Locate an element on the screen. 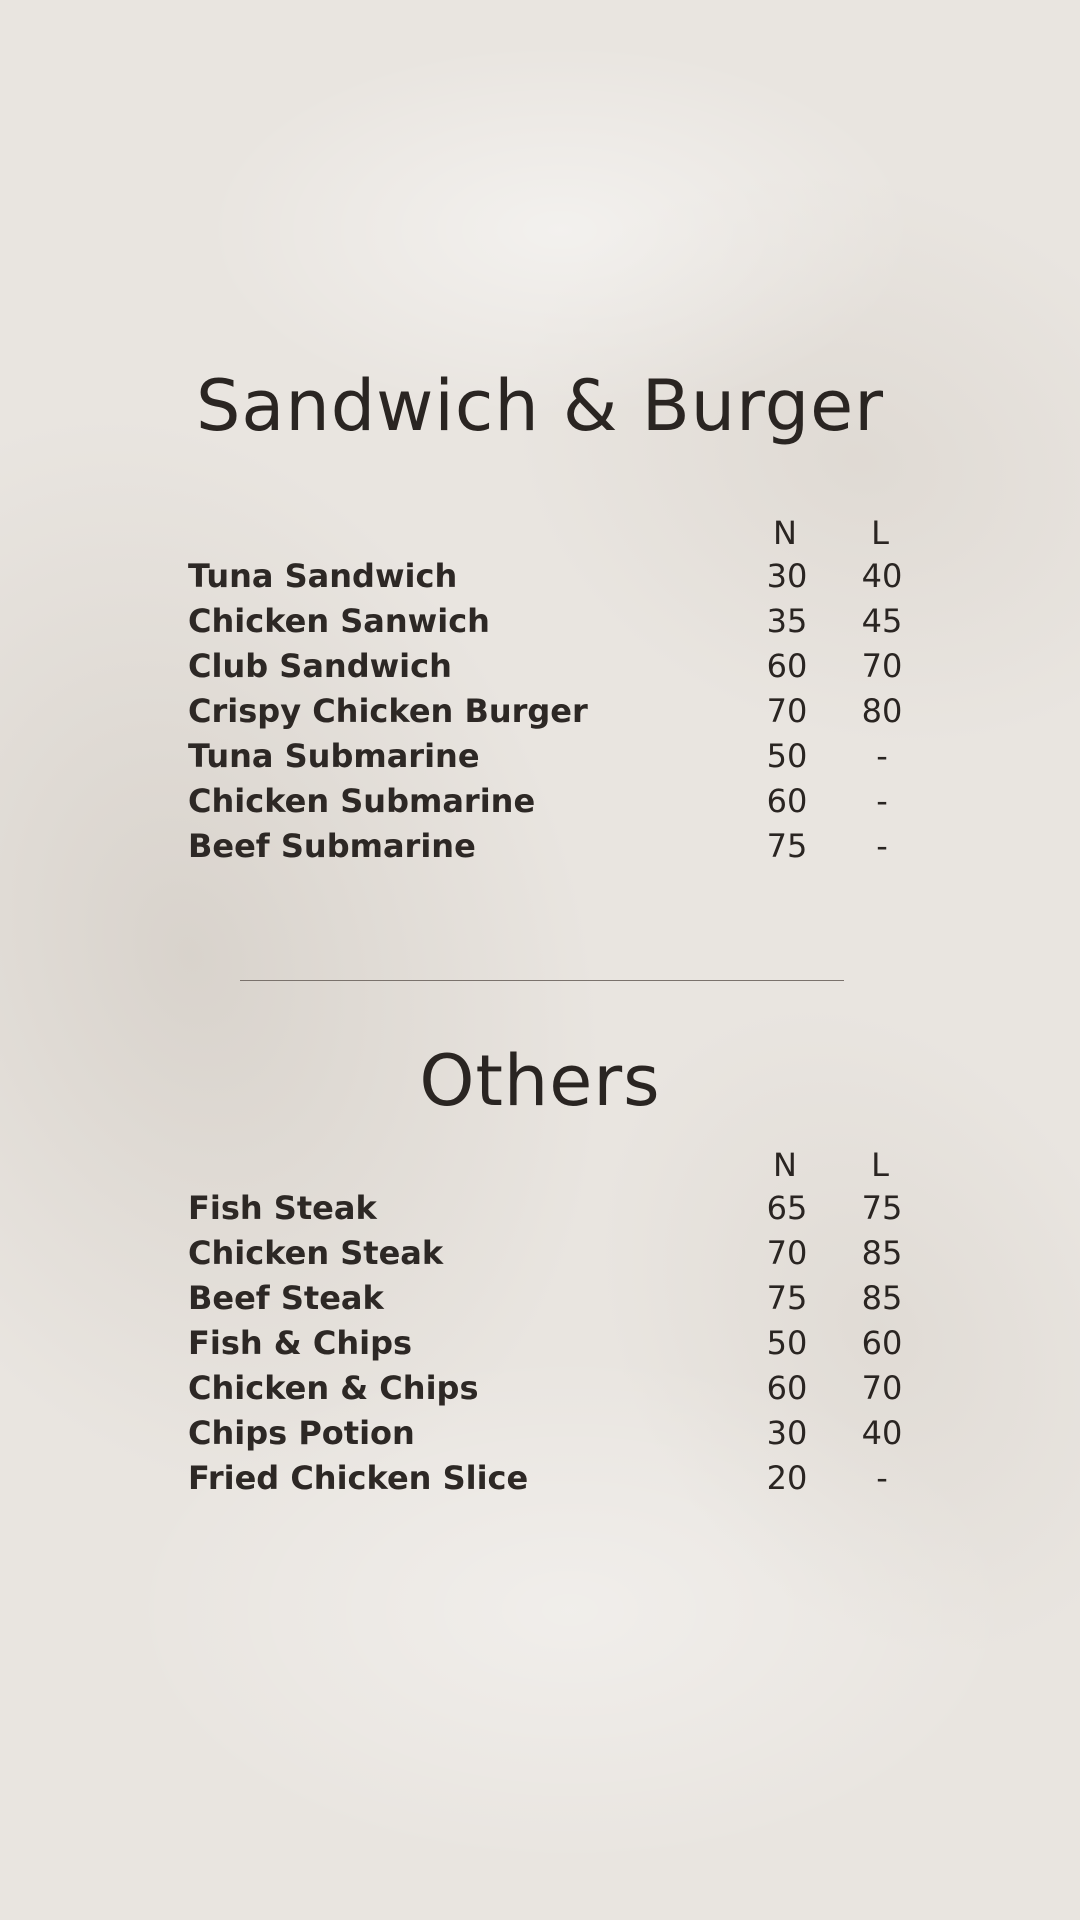 The height and width of the screenshot is (1920, 1080). price-normal: 65 is located at coordinates (787, 1208).